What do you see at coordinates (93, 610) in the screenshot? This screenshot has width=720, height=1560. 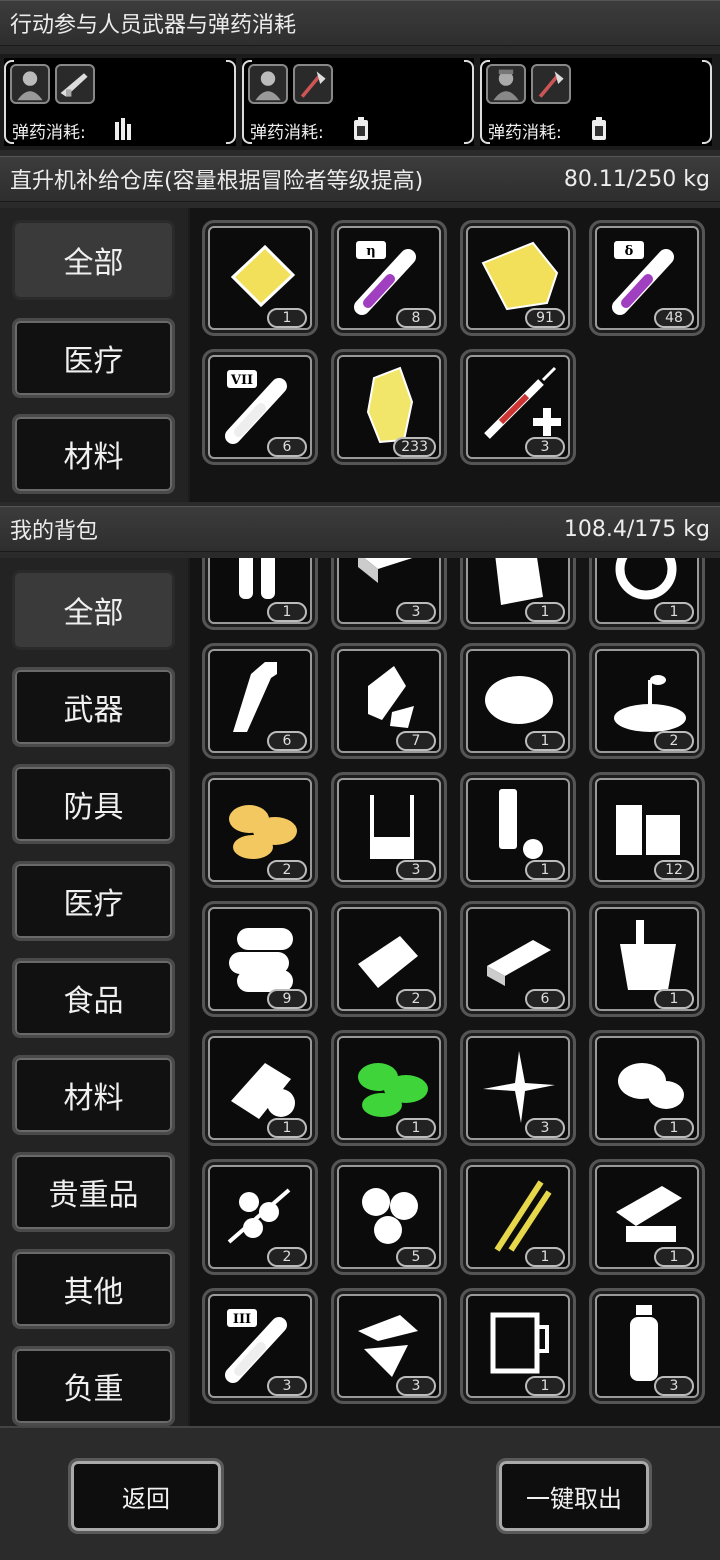 I see `backpack-tab-all: 全部` at bounding box center [93, 610].